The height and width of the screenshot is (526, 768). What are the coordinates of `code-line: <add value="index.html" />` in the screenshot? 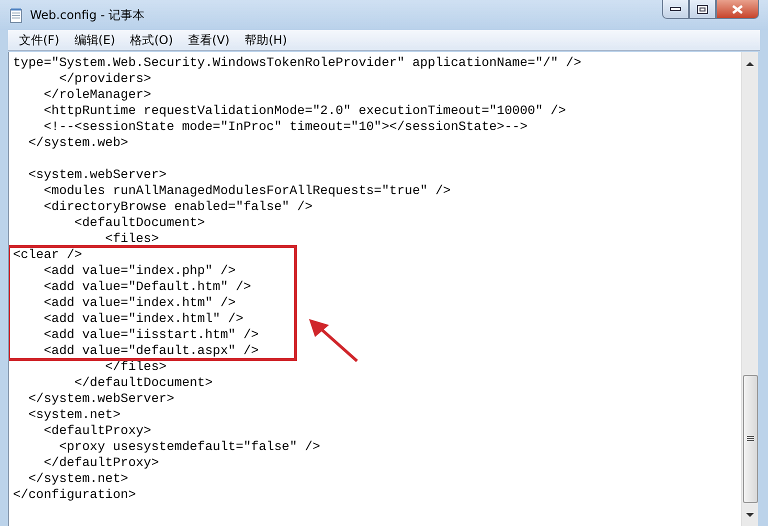 It's located at (143, 319).